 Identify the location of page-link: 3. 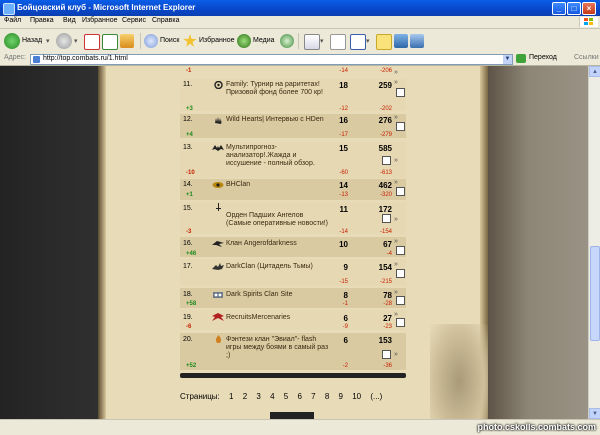
(258, 396).